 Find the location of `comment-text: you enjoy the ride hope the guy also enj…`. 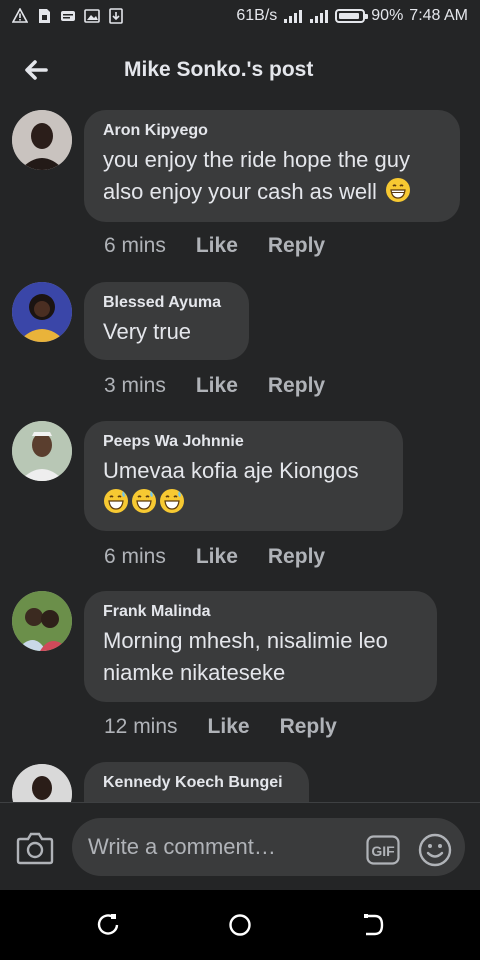

comment-text: you enjoy the ride hope the guy also enj… is located at coordinates (272, 176).